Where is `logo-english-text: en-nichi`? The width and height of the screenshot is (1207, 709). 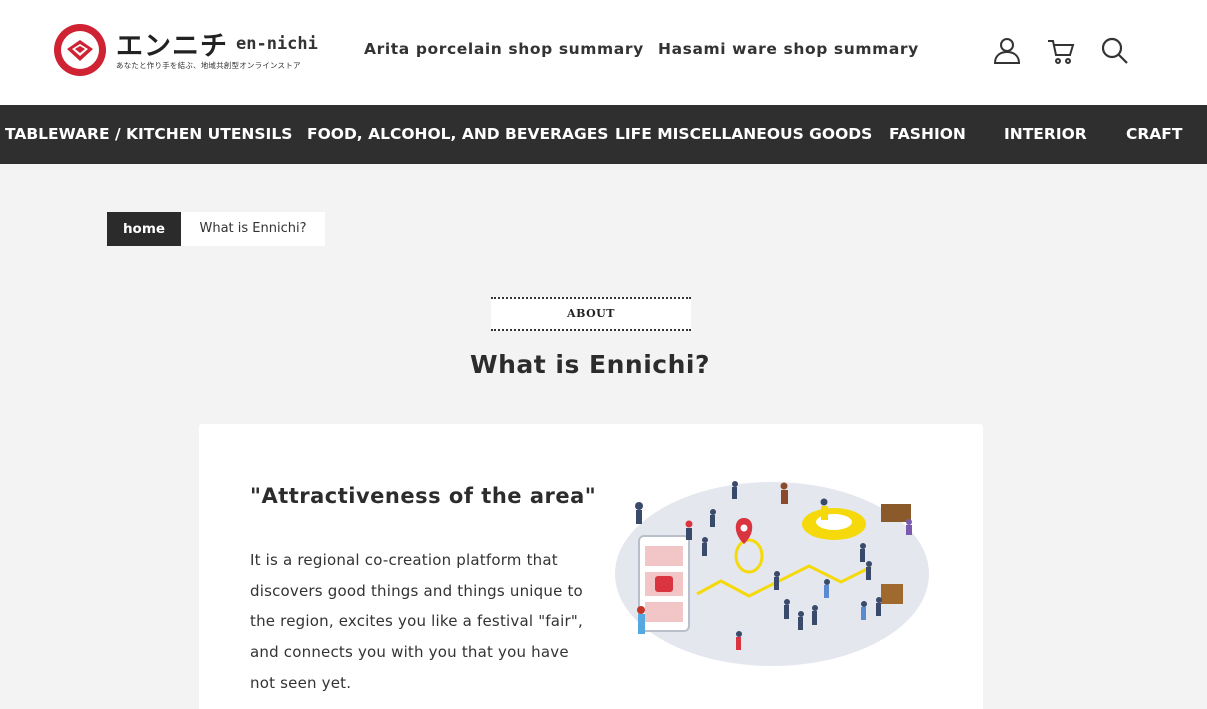 logo-english-text: en-nichi is located at coordinates (277, 44).